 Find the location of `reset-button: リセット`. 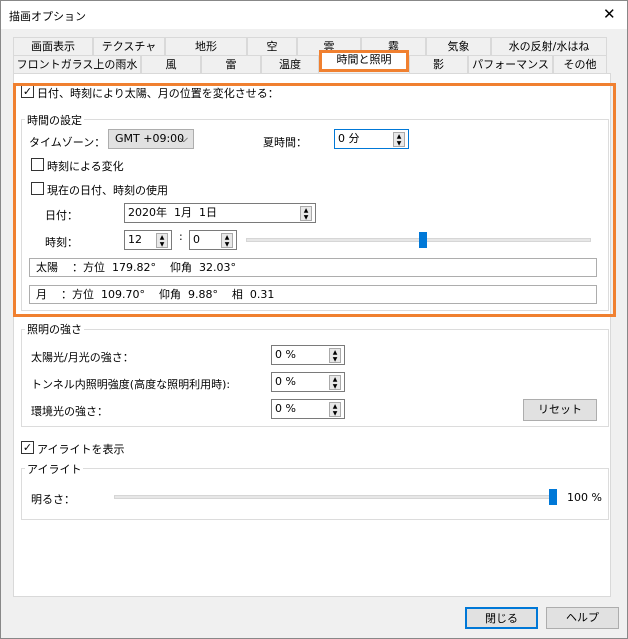

reset-button: リセット is located at coordinates (560, 410).